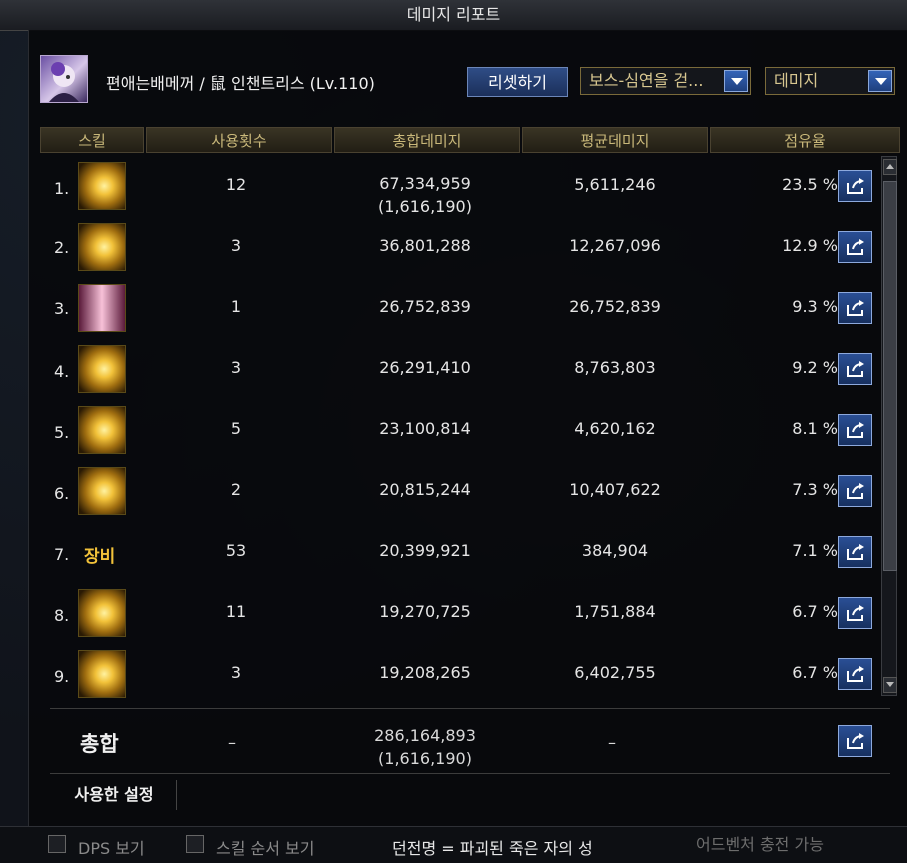 This screenshot has width=907, height=863. Describe the element at coordinates (796, 80) in the screenshot. I see `mode-select-value: 데미지` at that location.